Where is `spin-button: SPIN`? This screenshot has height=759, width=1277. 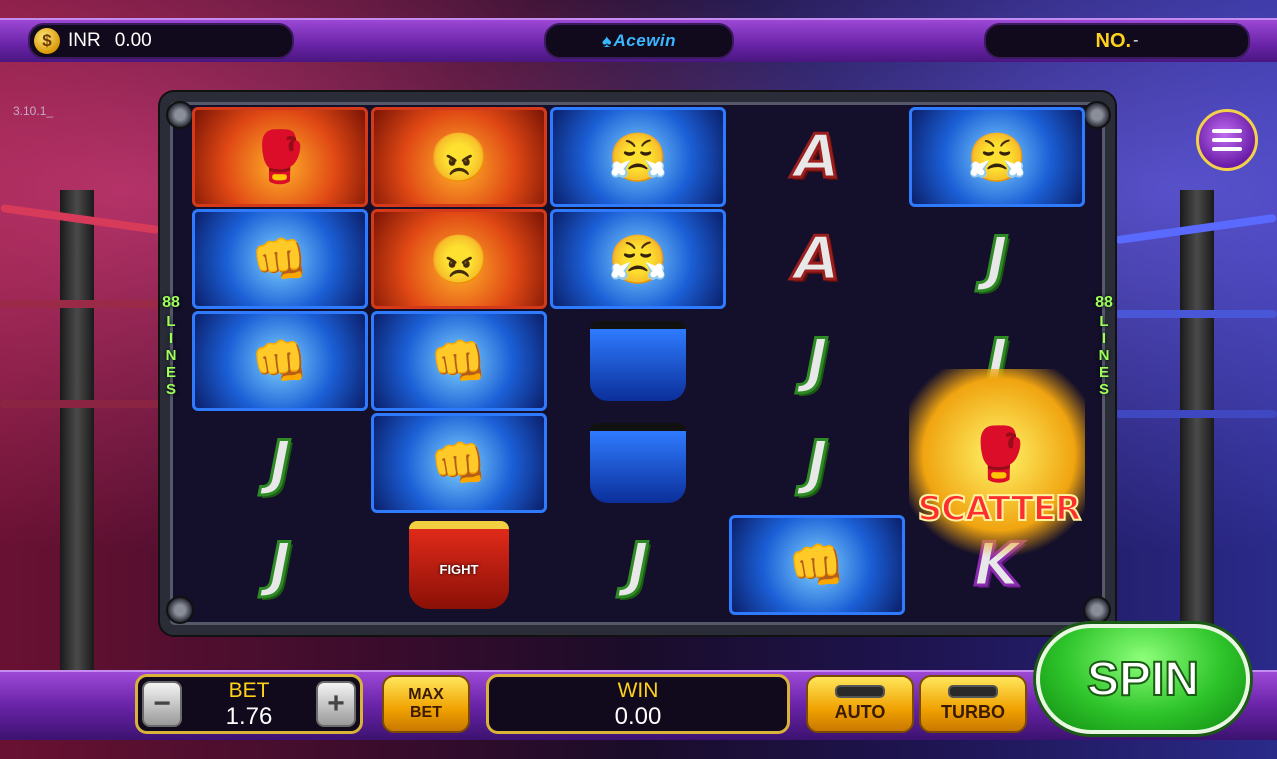
spin-button: SPIN is located at coordinates (1143, 679).